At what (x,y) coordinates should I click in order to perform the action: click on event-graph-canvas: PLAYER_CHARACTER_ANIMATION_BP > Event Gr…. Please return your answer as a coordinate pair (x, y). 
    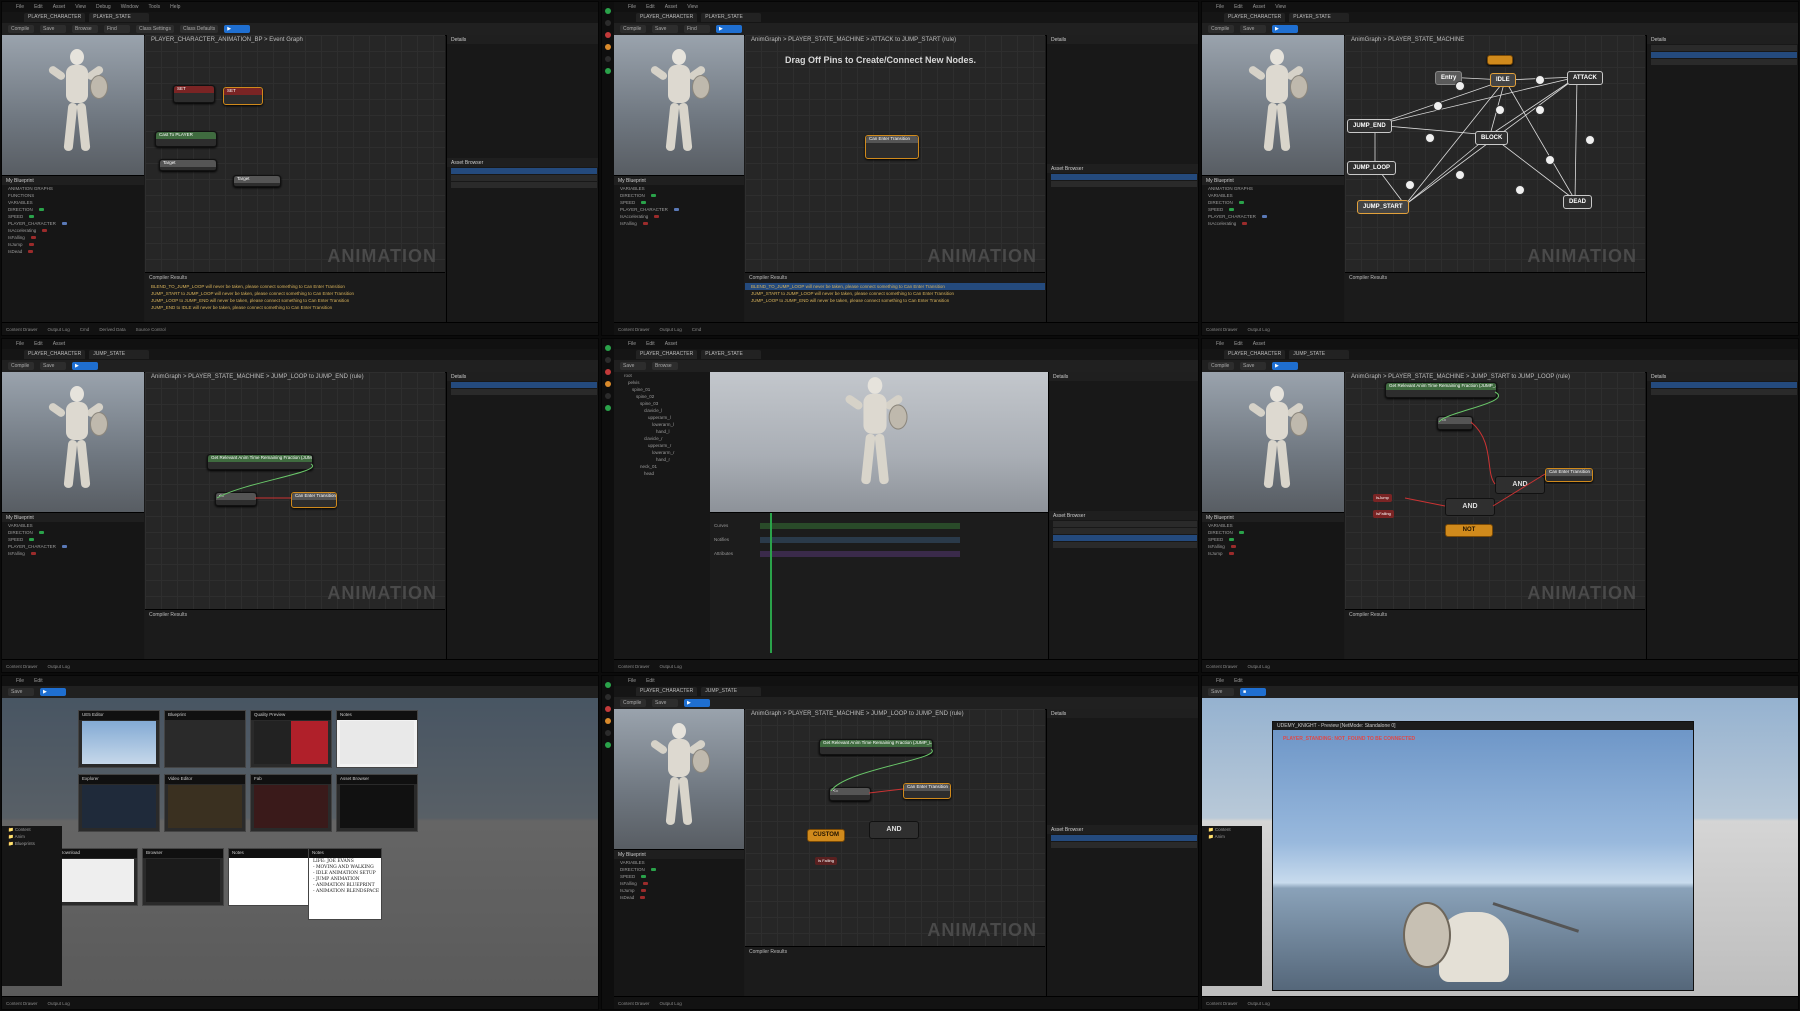
    Looking at the image, I should click on (295, 180).